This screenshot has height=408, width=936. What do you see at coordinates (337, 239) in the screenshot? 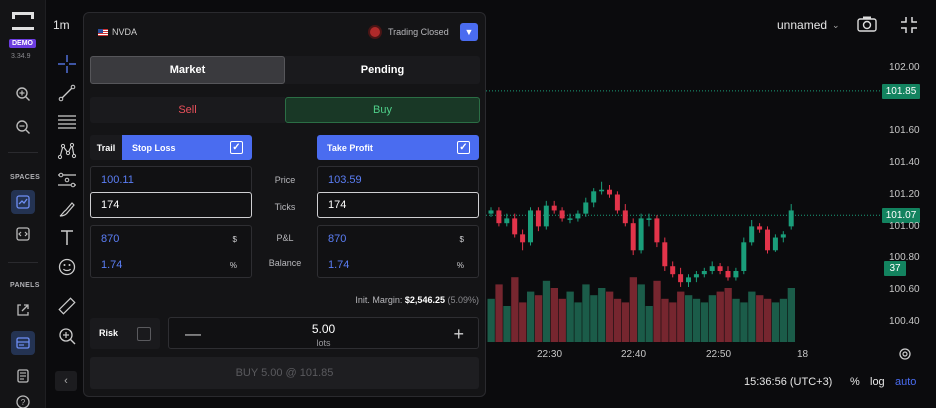
I see `take-profit-pnl-value: 870` at bounding box center [337, 239].